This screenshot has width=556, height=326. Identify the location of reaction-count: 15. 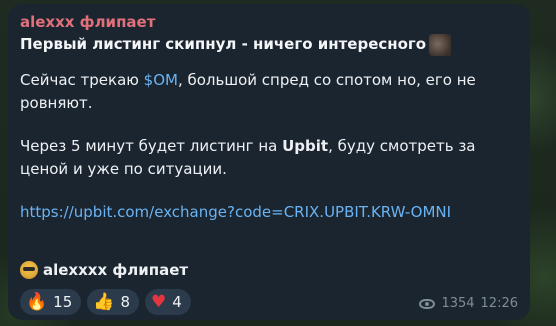
(63, 302).